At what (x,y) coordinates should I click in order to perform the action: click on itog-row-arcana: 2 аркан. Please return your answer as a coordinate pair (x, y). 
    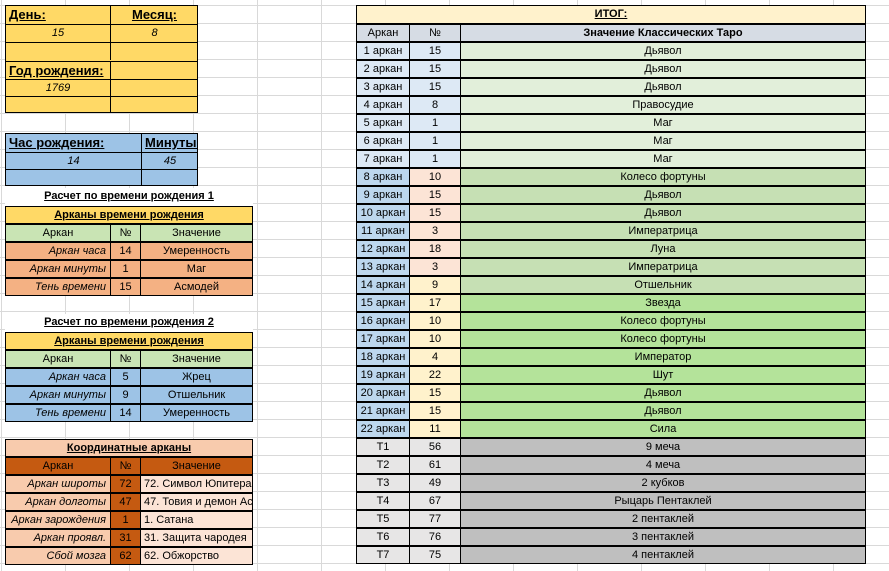
    Looking at the image, I should click on (383, 69).